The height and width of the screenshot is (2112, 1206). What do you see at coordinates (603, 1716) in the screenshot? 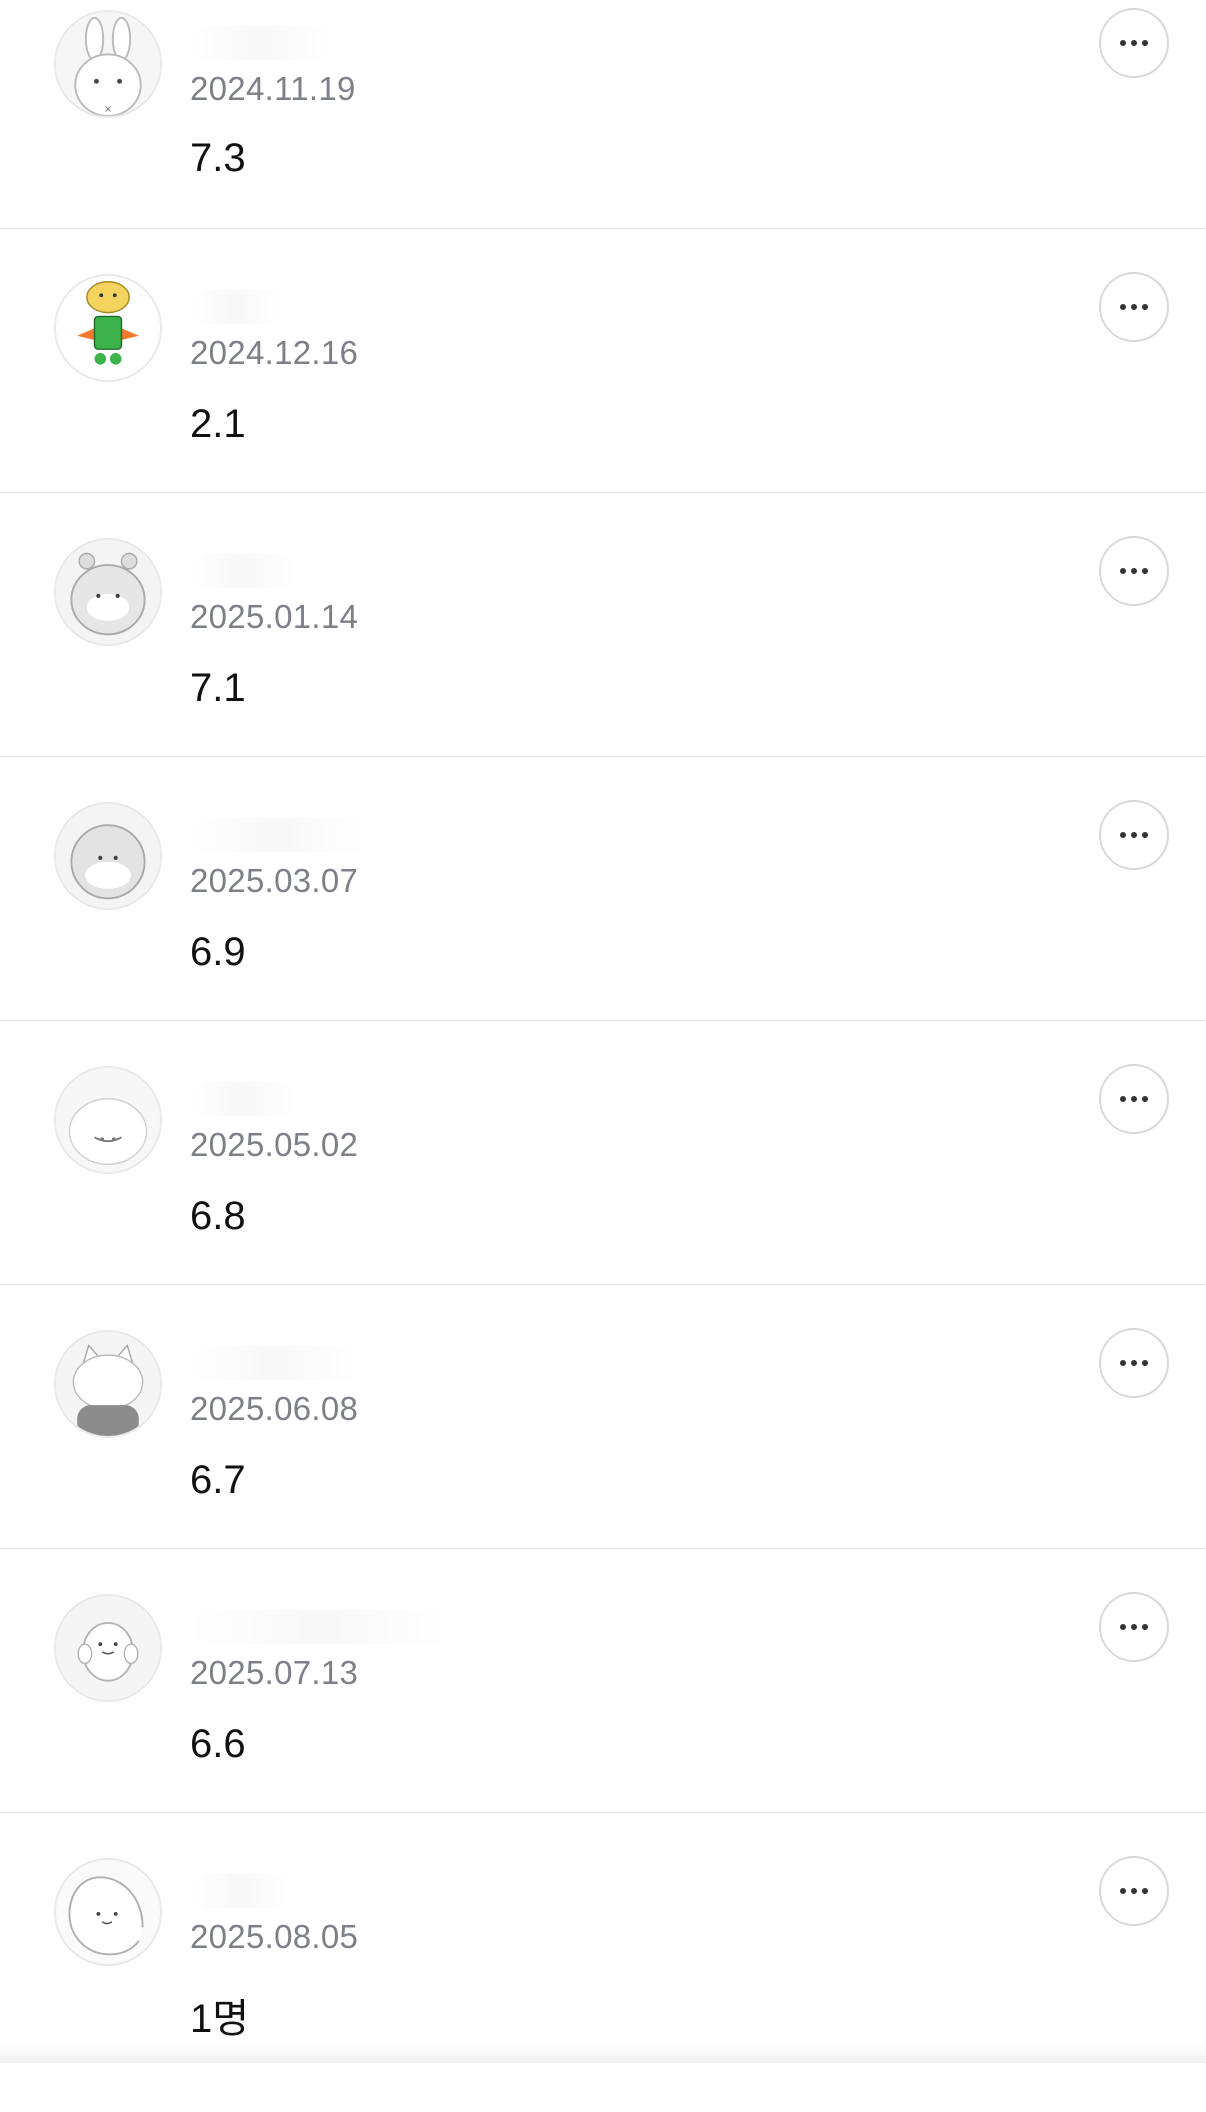
I see `list-item: 2025.07.13 6.6` at bounding box center [603, 1716].